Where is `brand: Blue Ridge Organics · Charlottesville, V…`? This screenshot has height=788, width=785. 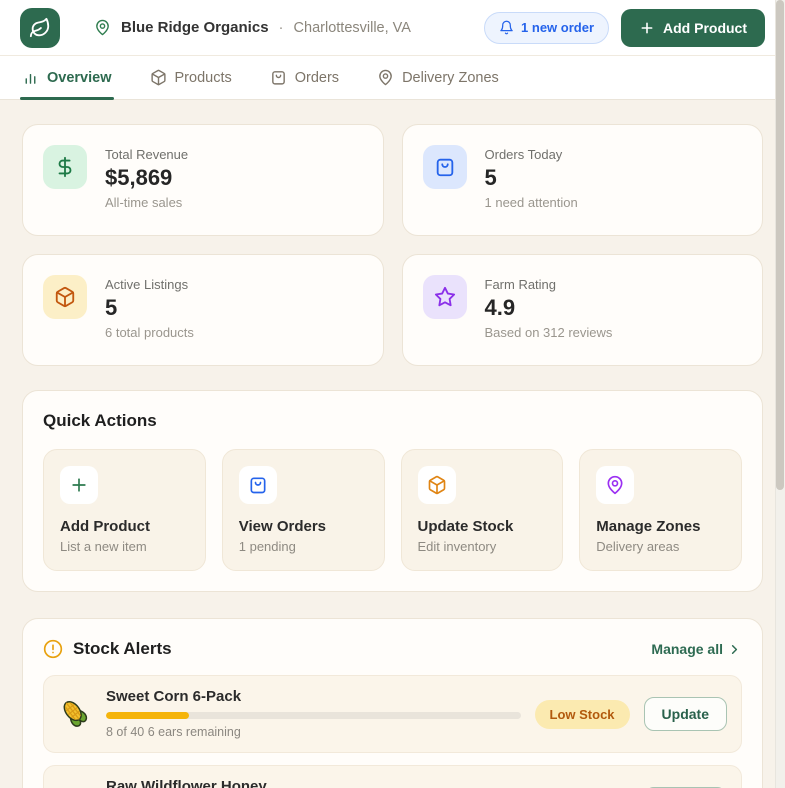 brand: Blue Ridge Organics · Charlottesville, V… is located at coordinates (215, 27).